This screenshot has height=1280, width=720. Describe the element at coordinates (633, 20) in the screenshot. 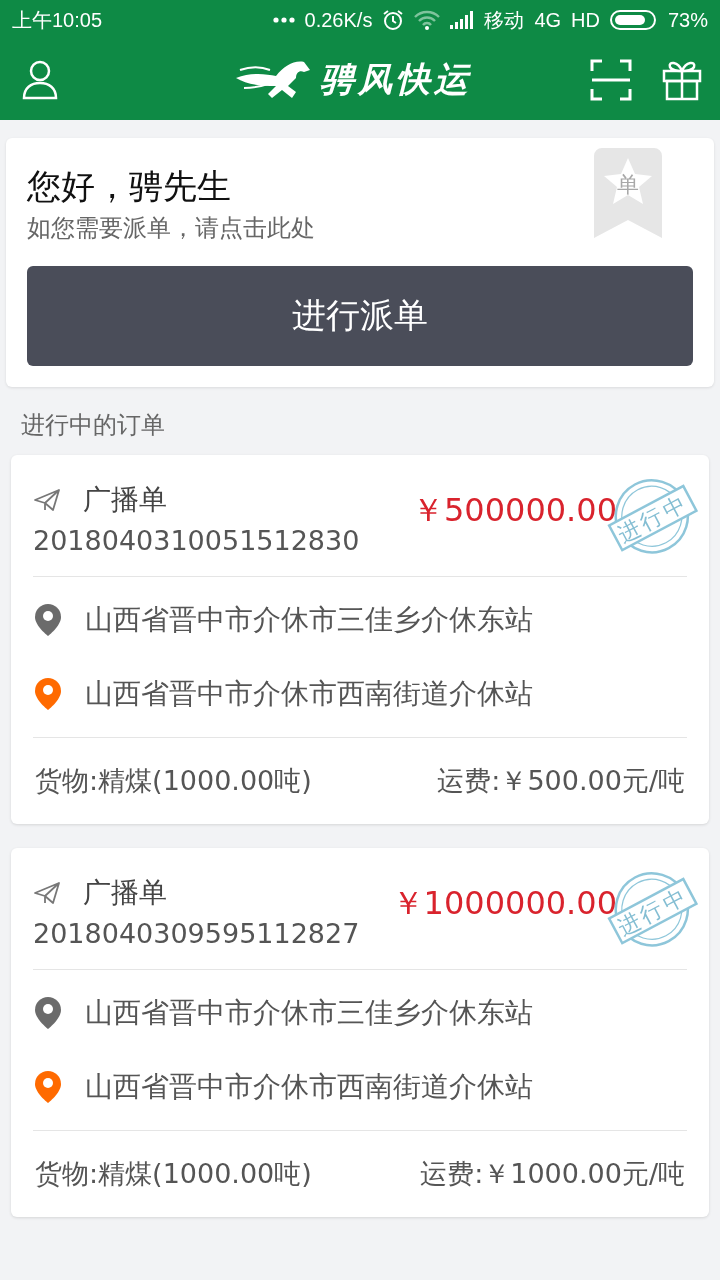

I see `battery-icon` at that location.